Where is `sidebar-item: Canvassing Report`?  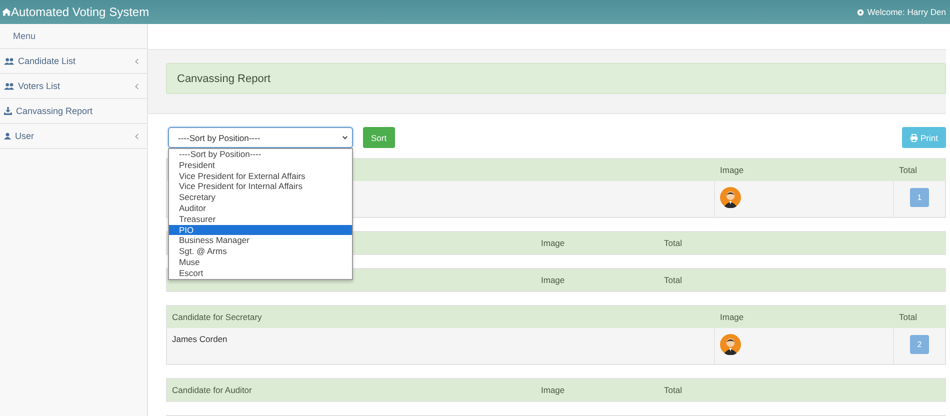 sidebar-item: Canvassing Report is located at coordinates (73, 111).